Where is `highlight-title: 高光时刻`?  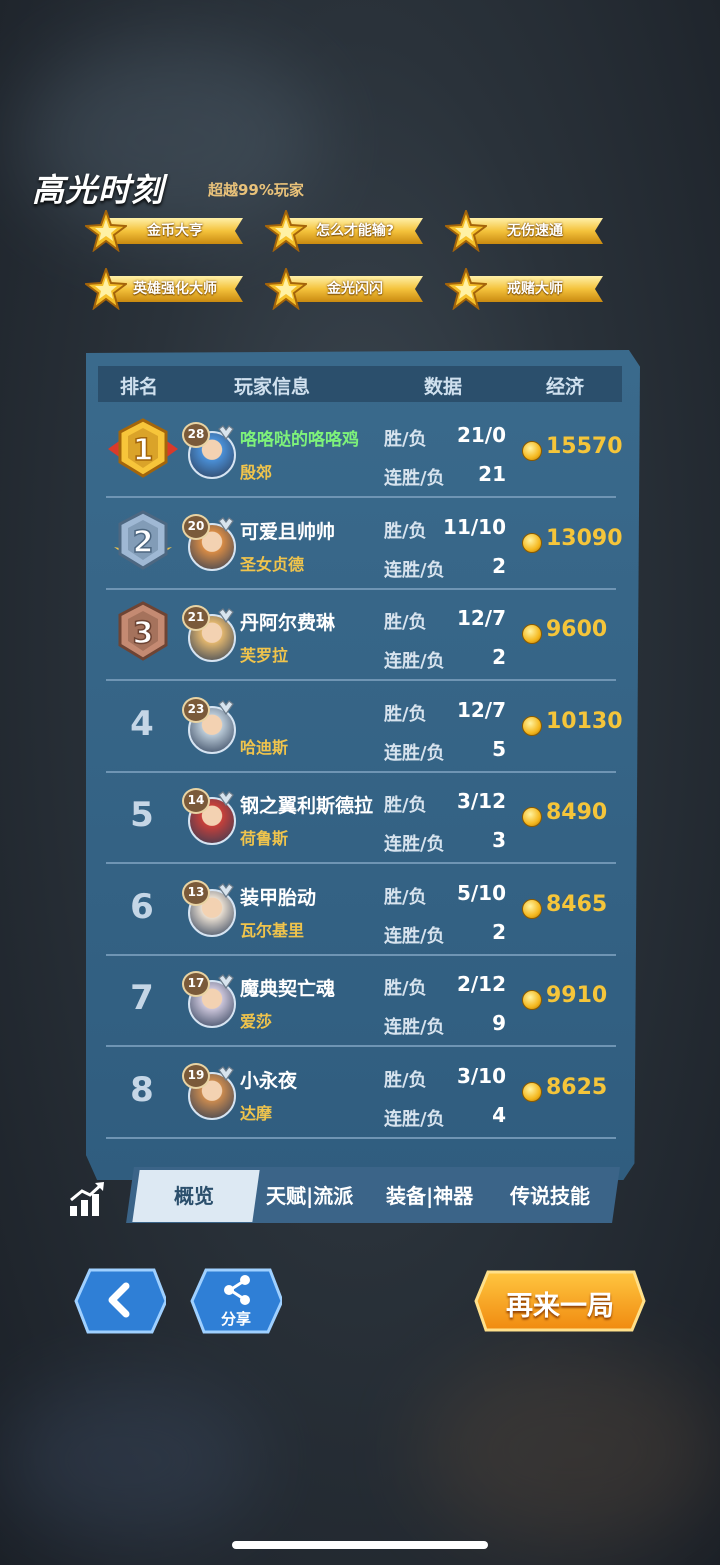 highlight-title: 高光时刻 is located at coordinates (98, 190).